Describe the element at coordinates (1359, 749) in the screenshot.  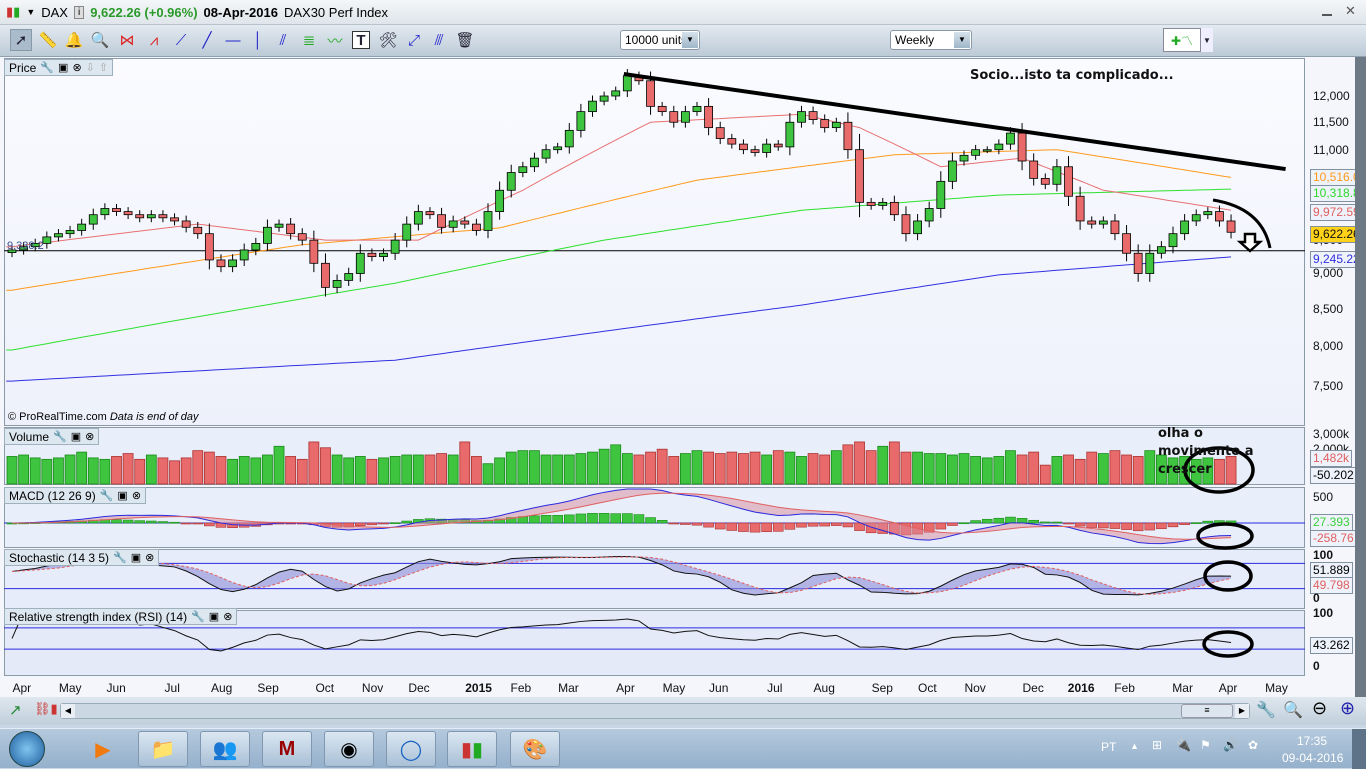
I see `show-desktop-button` at that location.